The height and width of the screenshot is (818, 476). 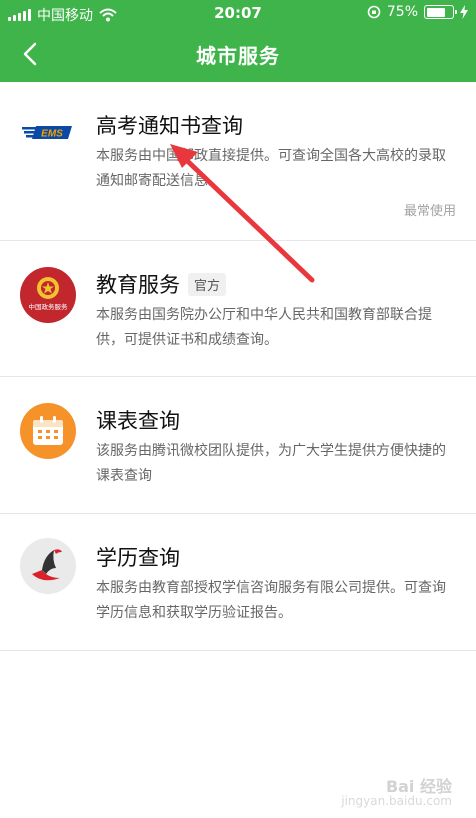 I want to click on status-bar: 中国移动 20:07 75%, so click(x=238, y=13).